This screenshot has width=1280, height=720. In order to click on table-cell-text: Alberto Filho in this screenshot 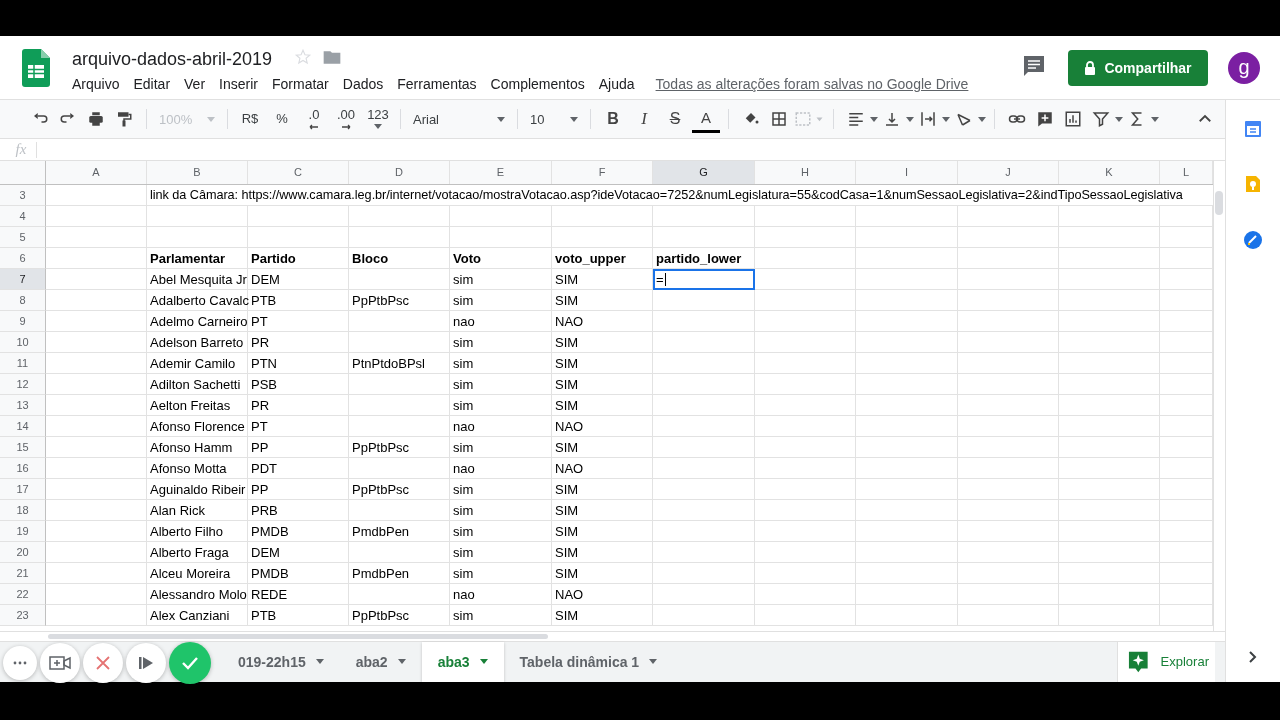, I will do `click(186, 532)`.